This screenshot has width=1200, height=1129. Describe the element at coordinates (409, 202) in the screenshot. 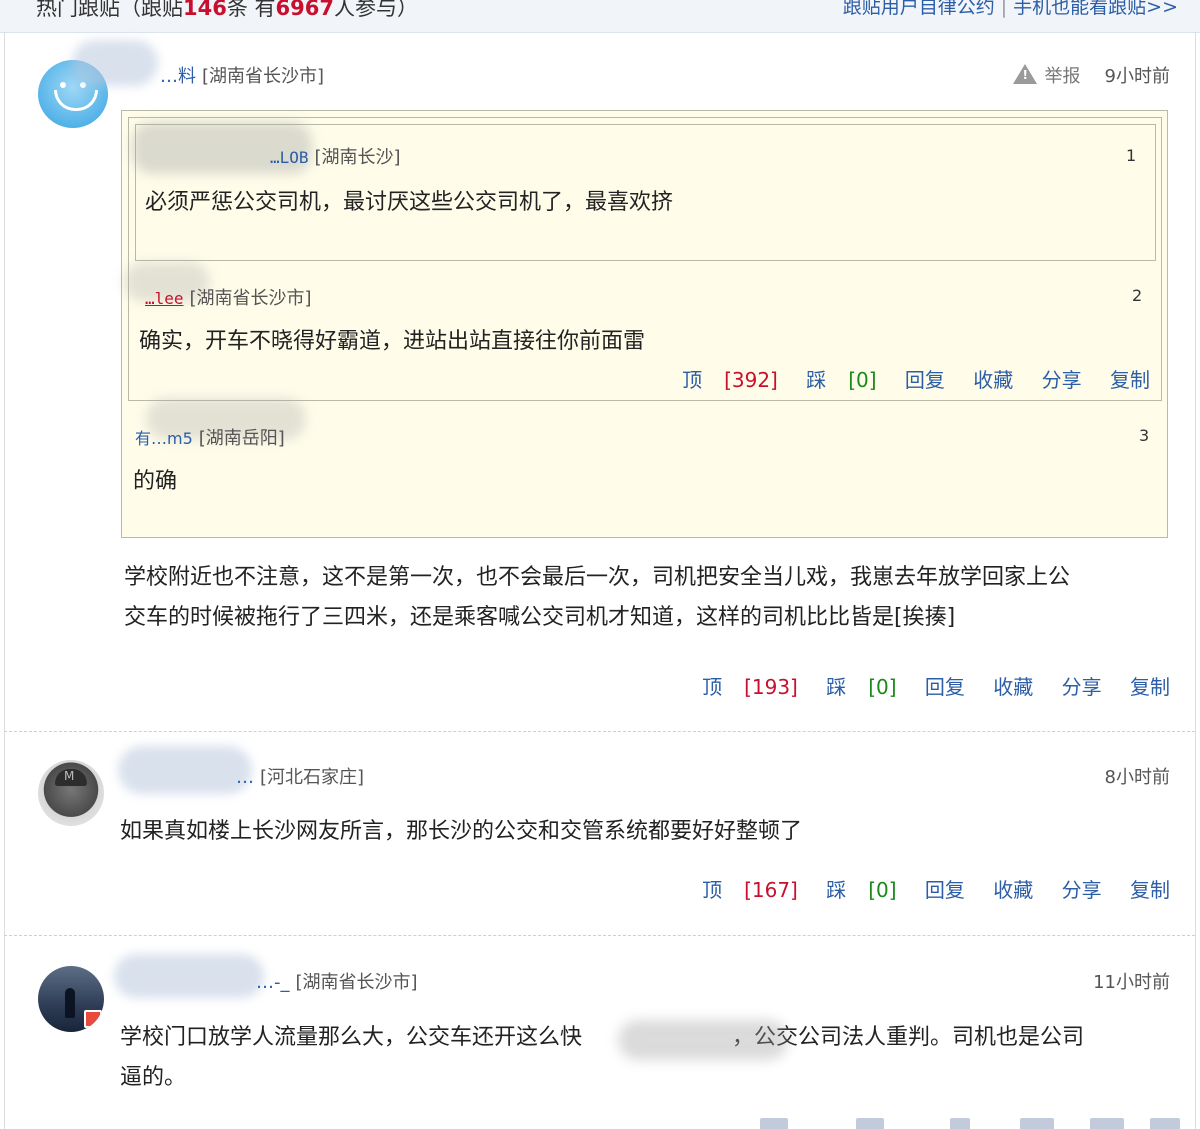

I see `quote-text: 必须严惩公交司机，最讨厌这些公交司机了，最喜欢挤` at that location.